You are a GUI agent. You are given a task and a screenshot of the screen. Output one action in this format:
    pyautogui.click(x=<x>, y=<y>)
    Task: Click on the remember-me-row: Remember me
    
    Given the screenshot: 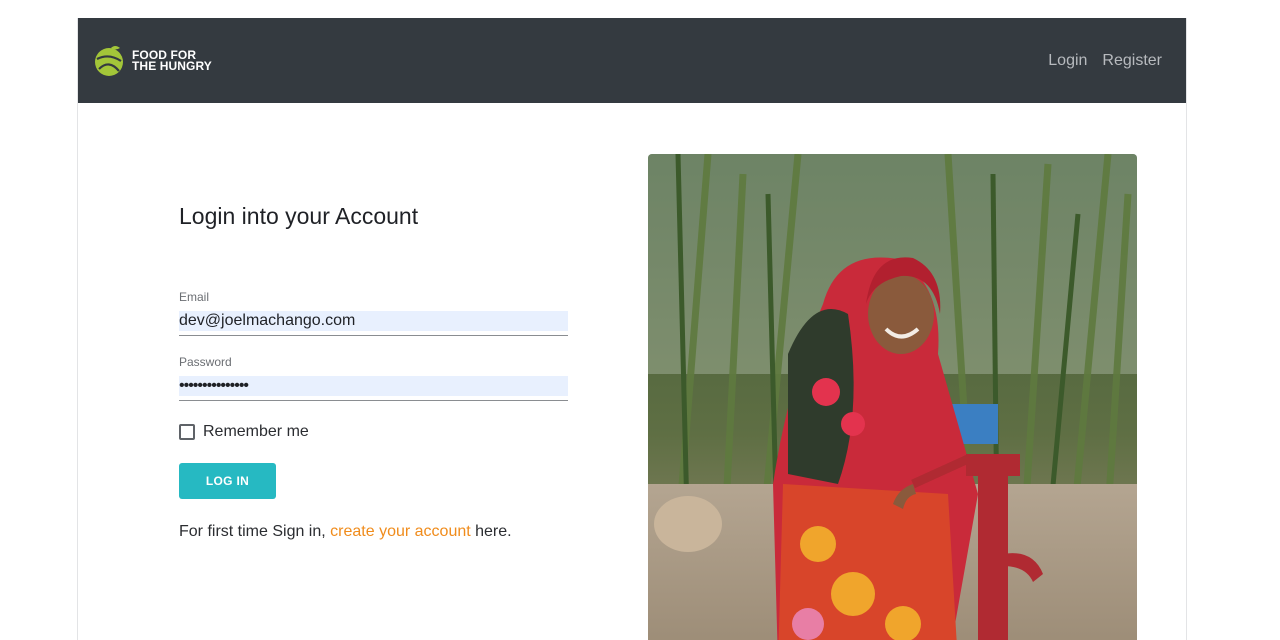 What is the action you would take?
    pyautogui.click(x=244, y=432)
    